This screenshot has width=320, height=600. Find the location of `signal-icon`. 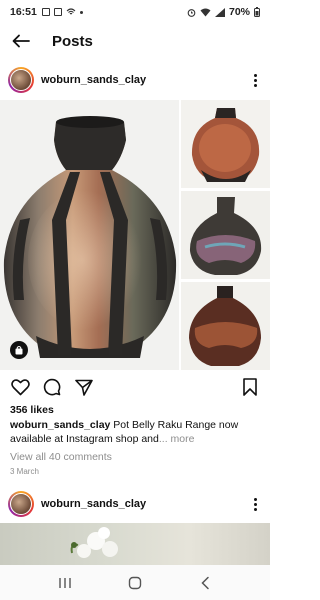

signal-icon is located at coordinates (219, 12).